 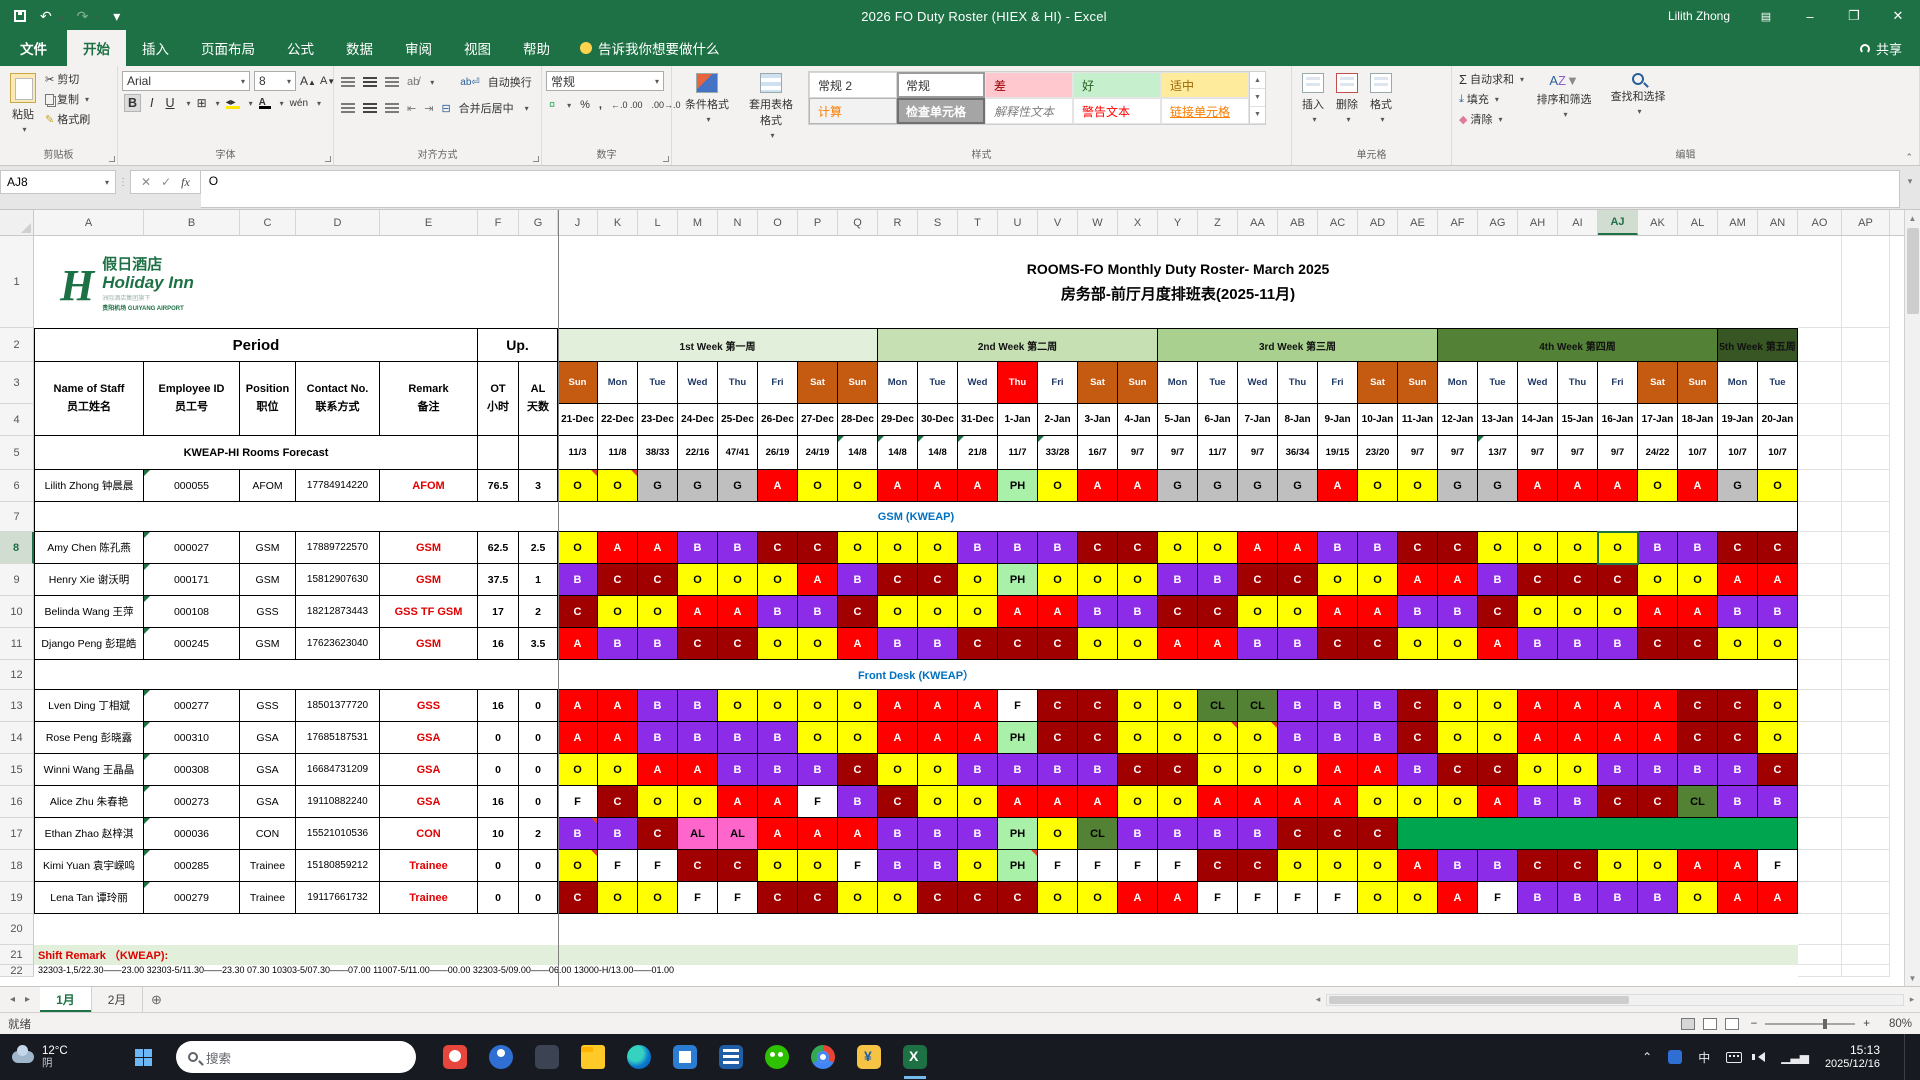 What do you see at coordinates (275, 81) in the screenshot?
I see `font-size-combo: 8 ▾` at bounding box center [275, 81].